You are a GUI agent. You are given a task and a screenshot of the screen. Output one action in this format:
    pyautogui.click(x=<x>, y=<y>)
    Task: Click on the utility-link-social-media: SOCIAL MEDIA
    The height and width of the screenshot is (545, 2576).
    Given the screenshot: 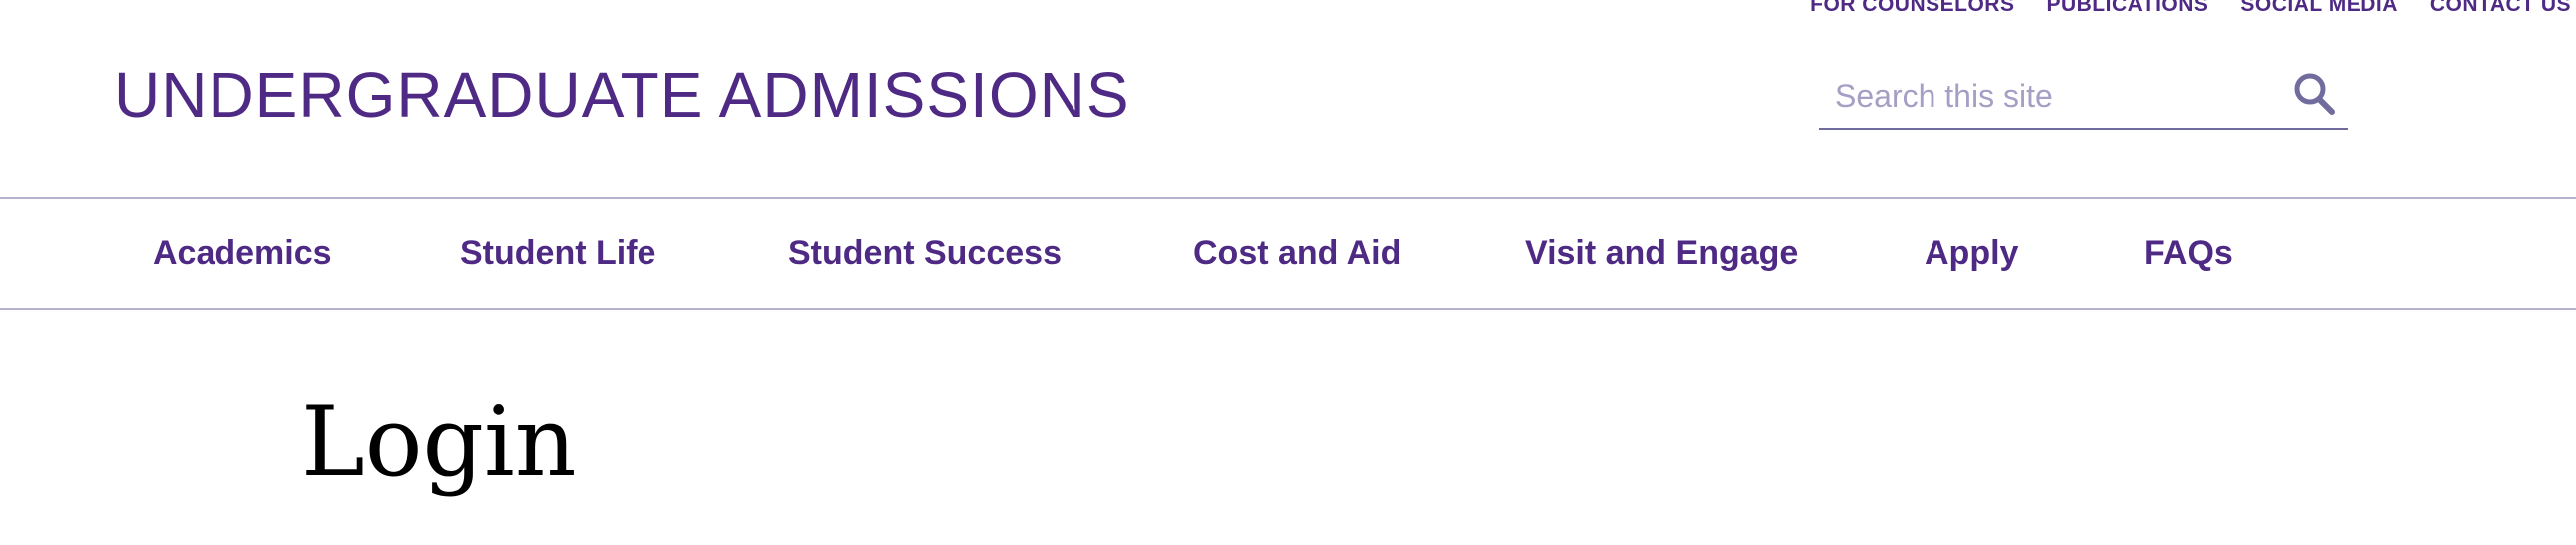 What is the action you would take?
    pyautogui.click(x=2318, y=8)
    